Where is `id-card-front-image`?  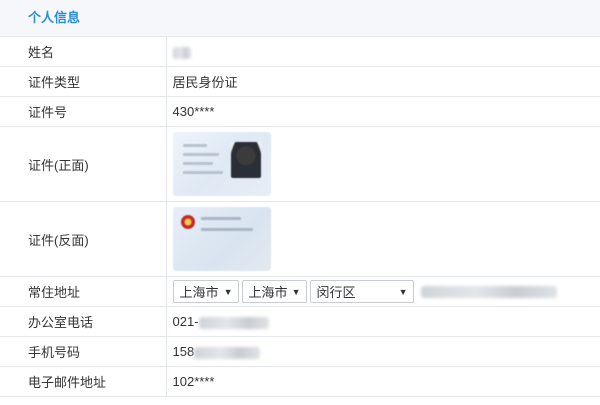 id-card-front-image is located at coordinates (221, 164).